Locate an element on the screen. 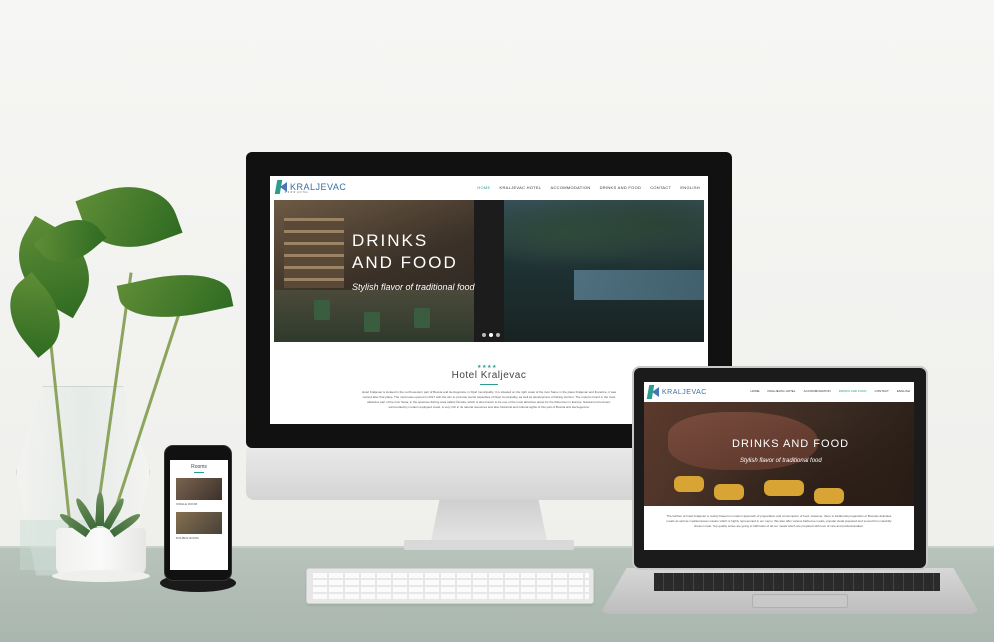 Image resolution: width=994 pixels, height=642 pixels. hero-title-line2: AND FOOD is located at coordinates (405, 262).